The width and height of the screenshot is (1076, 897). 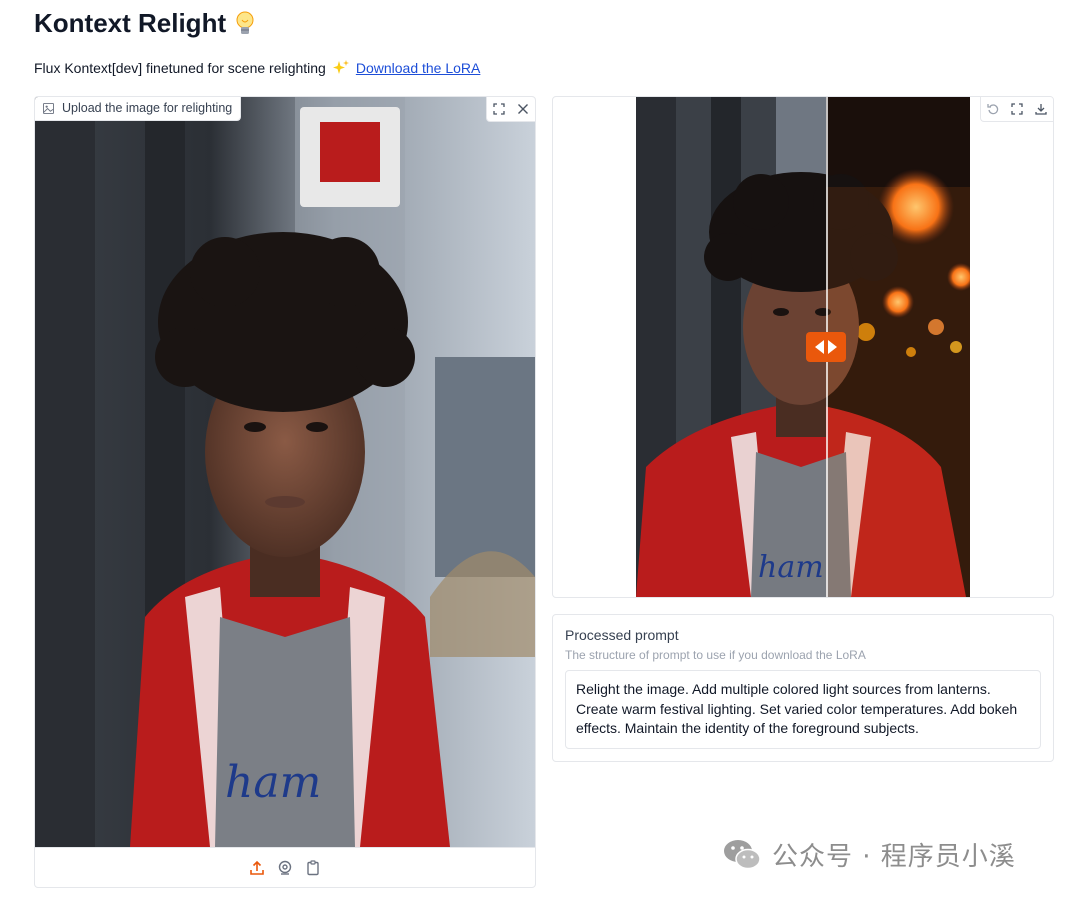 I want to click on arrow-left-icon, so click(x=819, y=347).